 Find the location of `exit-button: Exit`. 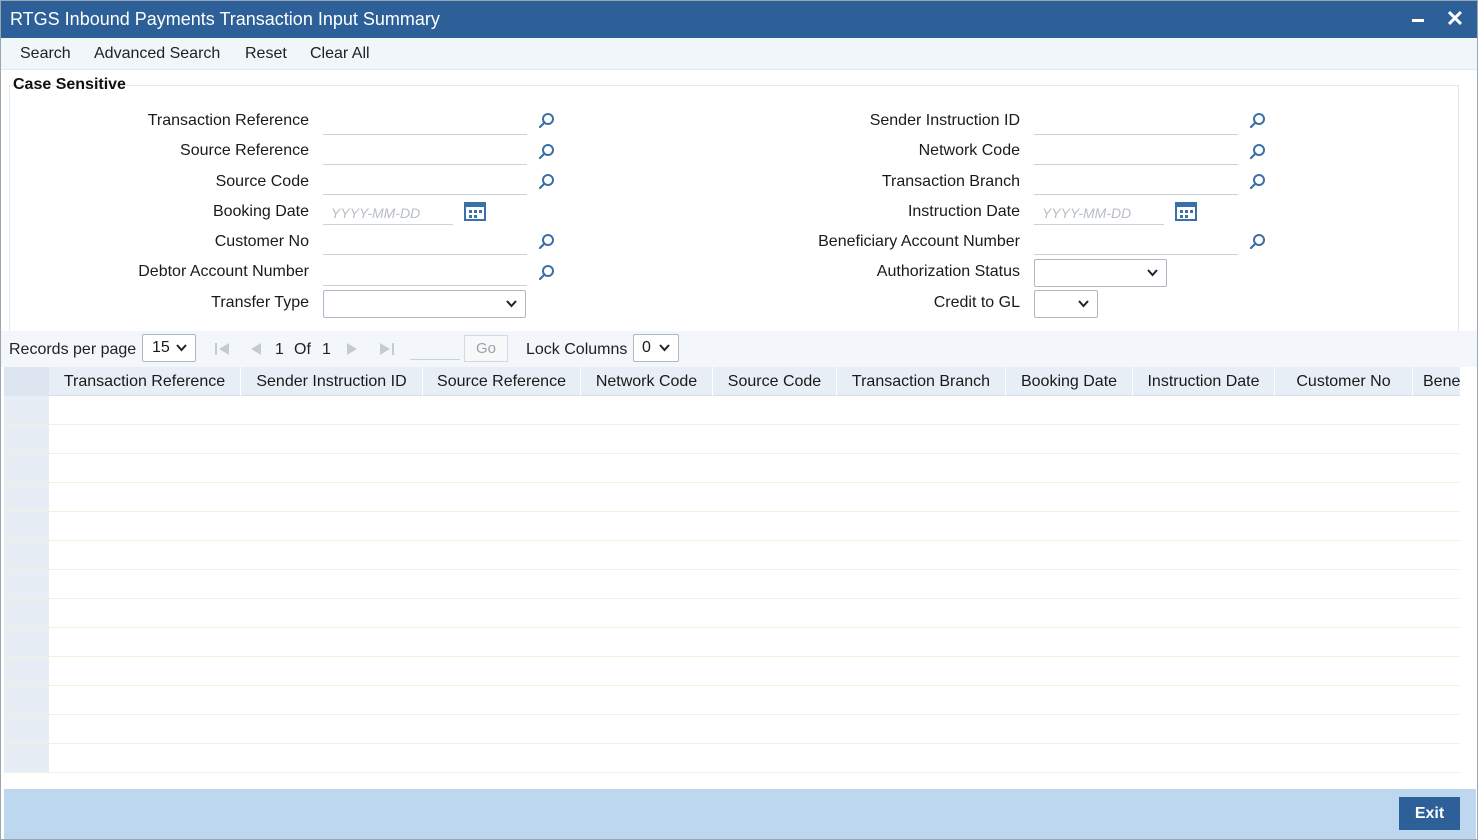

exit-button: Exit is located at coordinates (1429, 813).